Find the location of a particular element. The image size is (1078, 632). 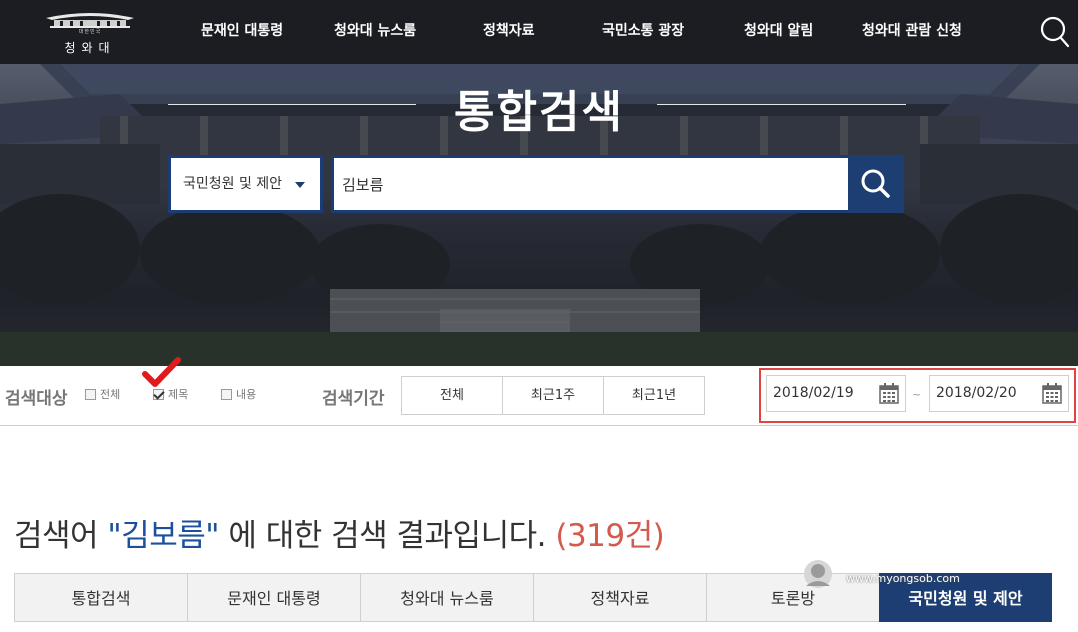

hero-title-line-right is located at coordinates (781, 104).